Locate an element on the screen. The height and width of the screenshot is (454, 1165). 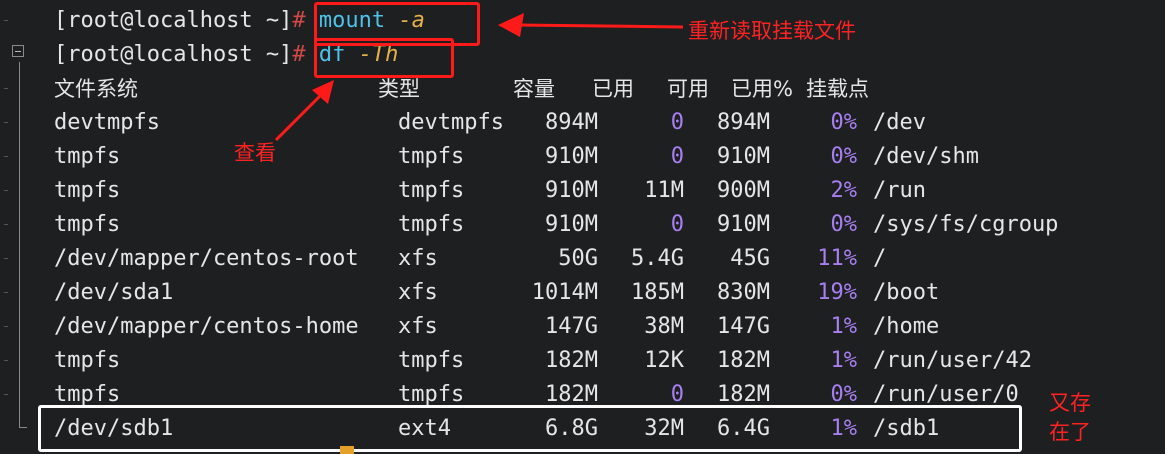
arrow-to-mount is located at coordinates (600, 26).